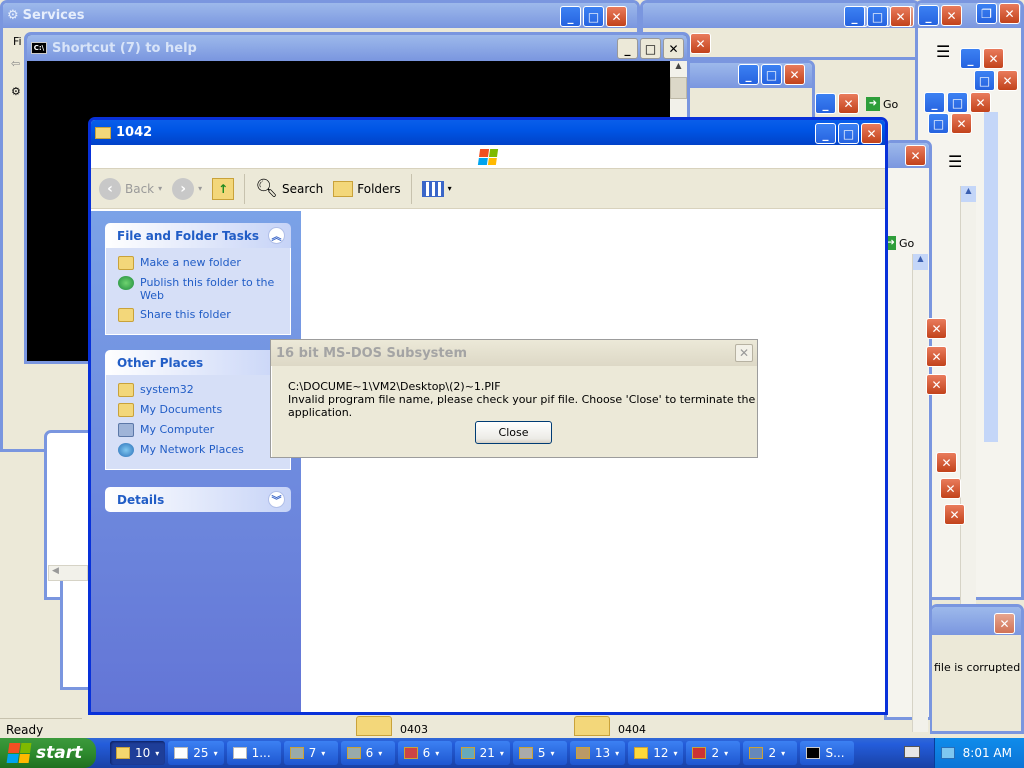 The image size is (1024, 768). What do you see at coordinates (984, 80) in the screenshot?
I see `restore-button: □` at bounding box center [984, 80].